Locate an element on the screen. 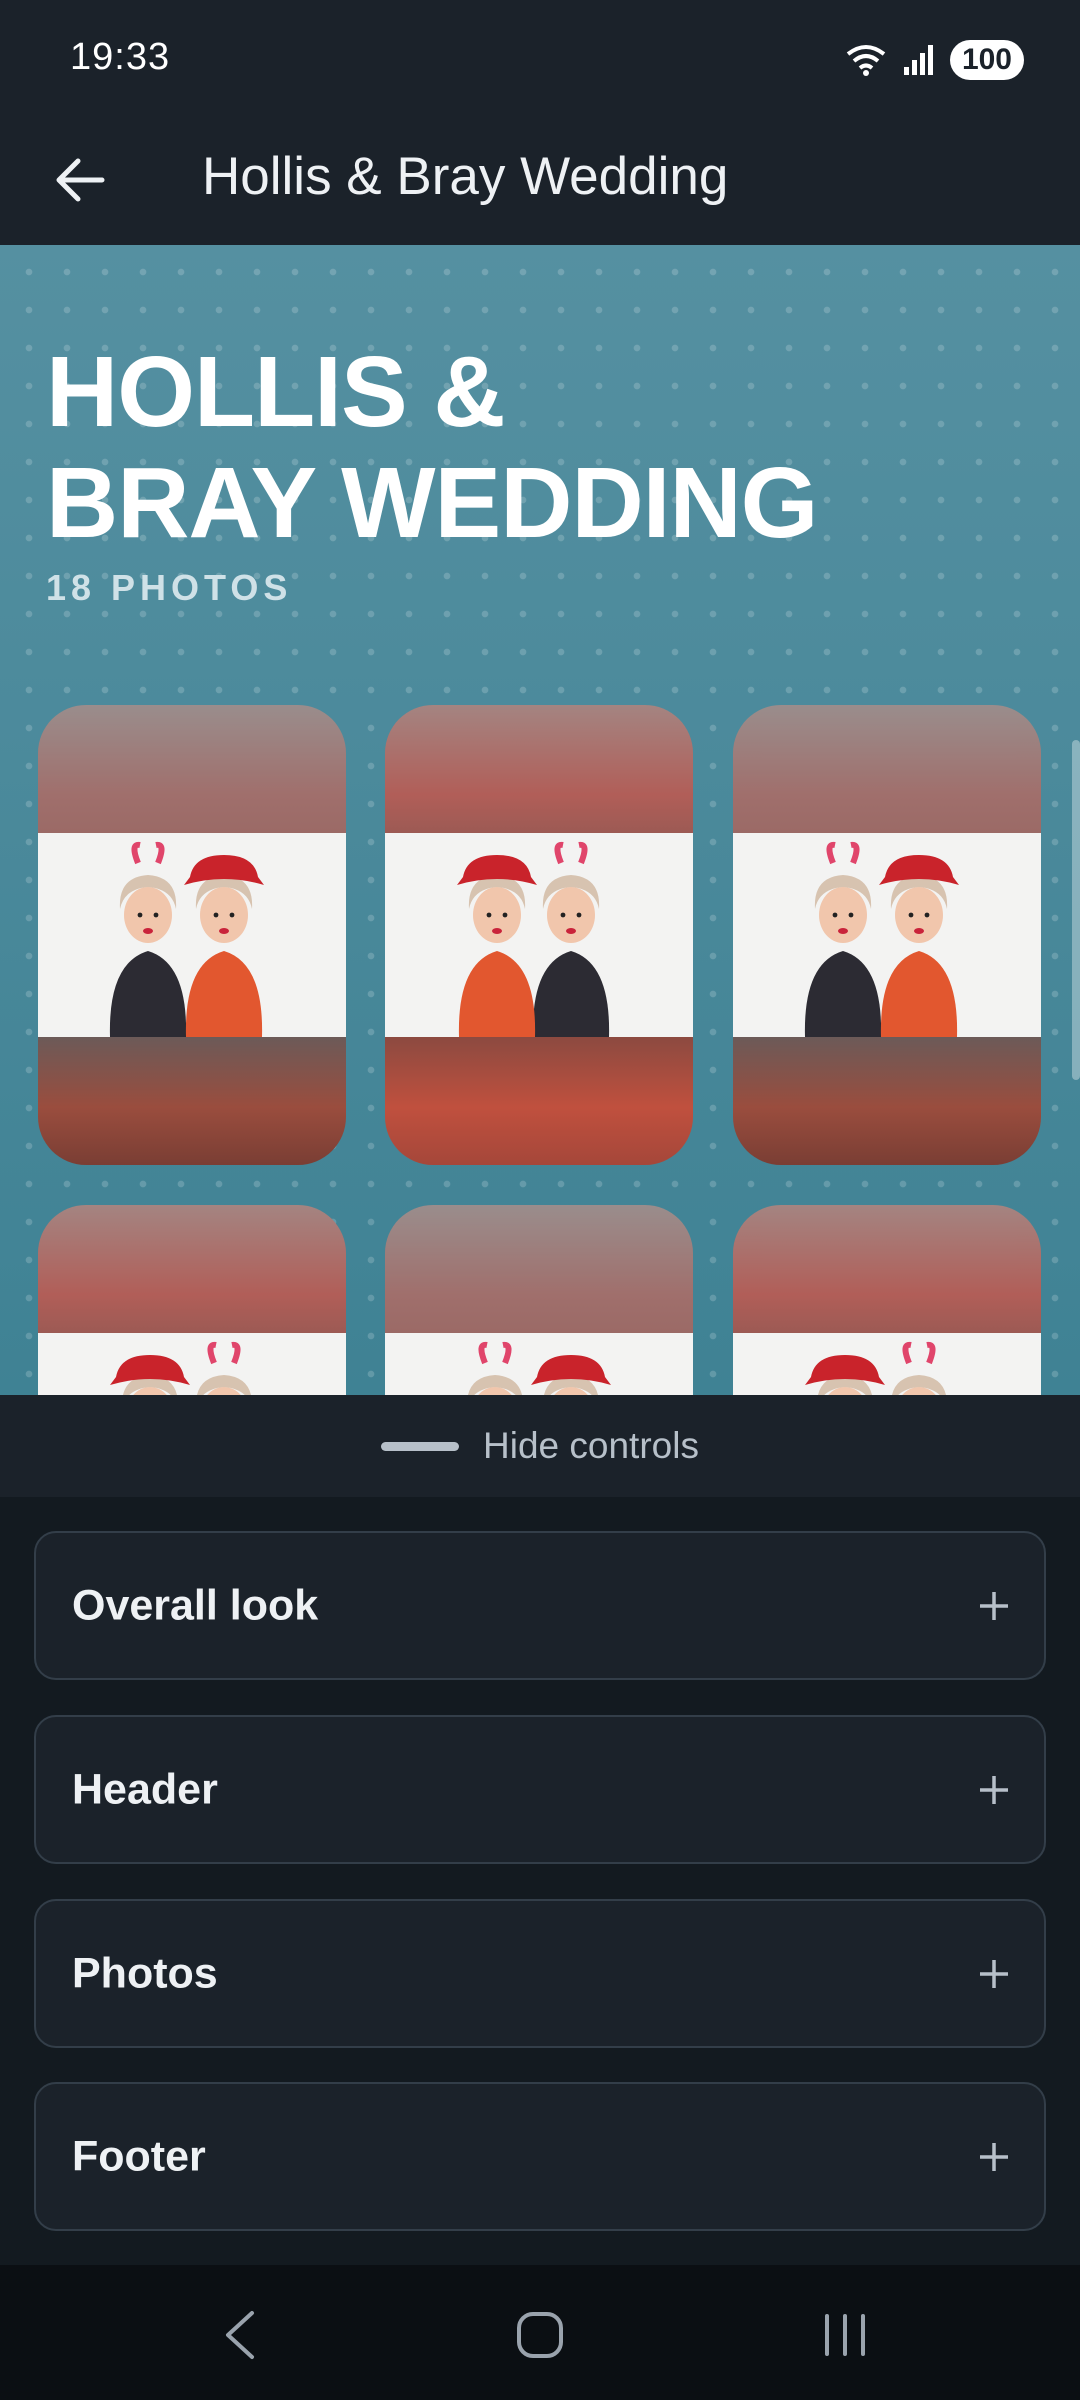 The width and height of the screenshot is (1080, 2400). home-icon is located at coordinates (540, 2335).